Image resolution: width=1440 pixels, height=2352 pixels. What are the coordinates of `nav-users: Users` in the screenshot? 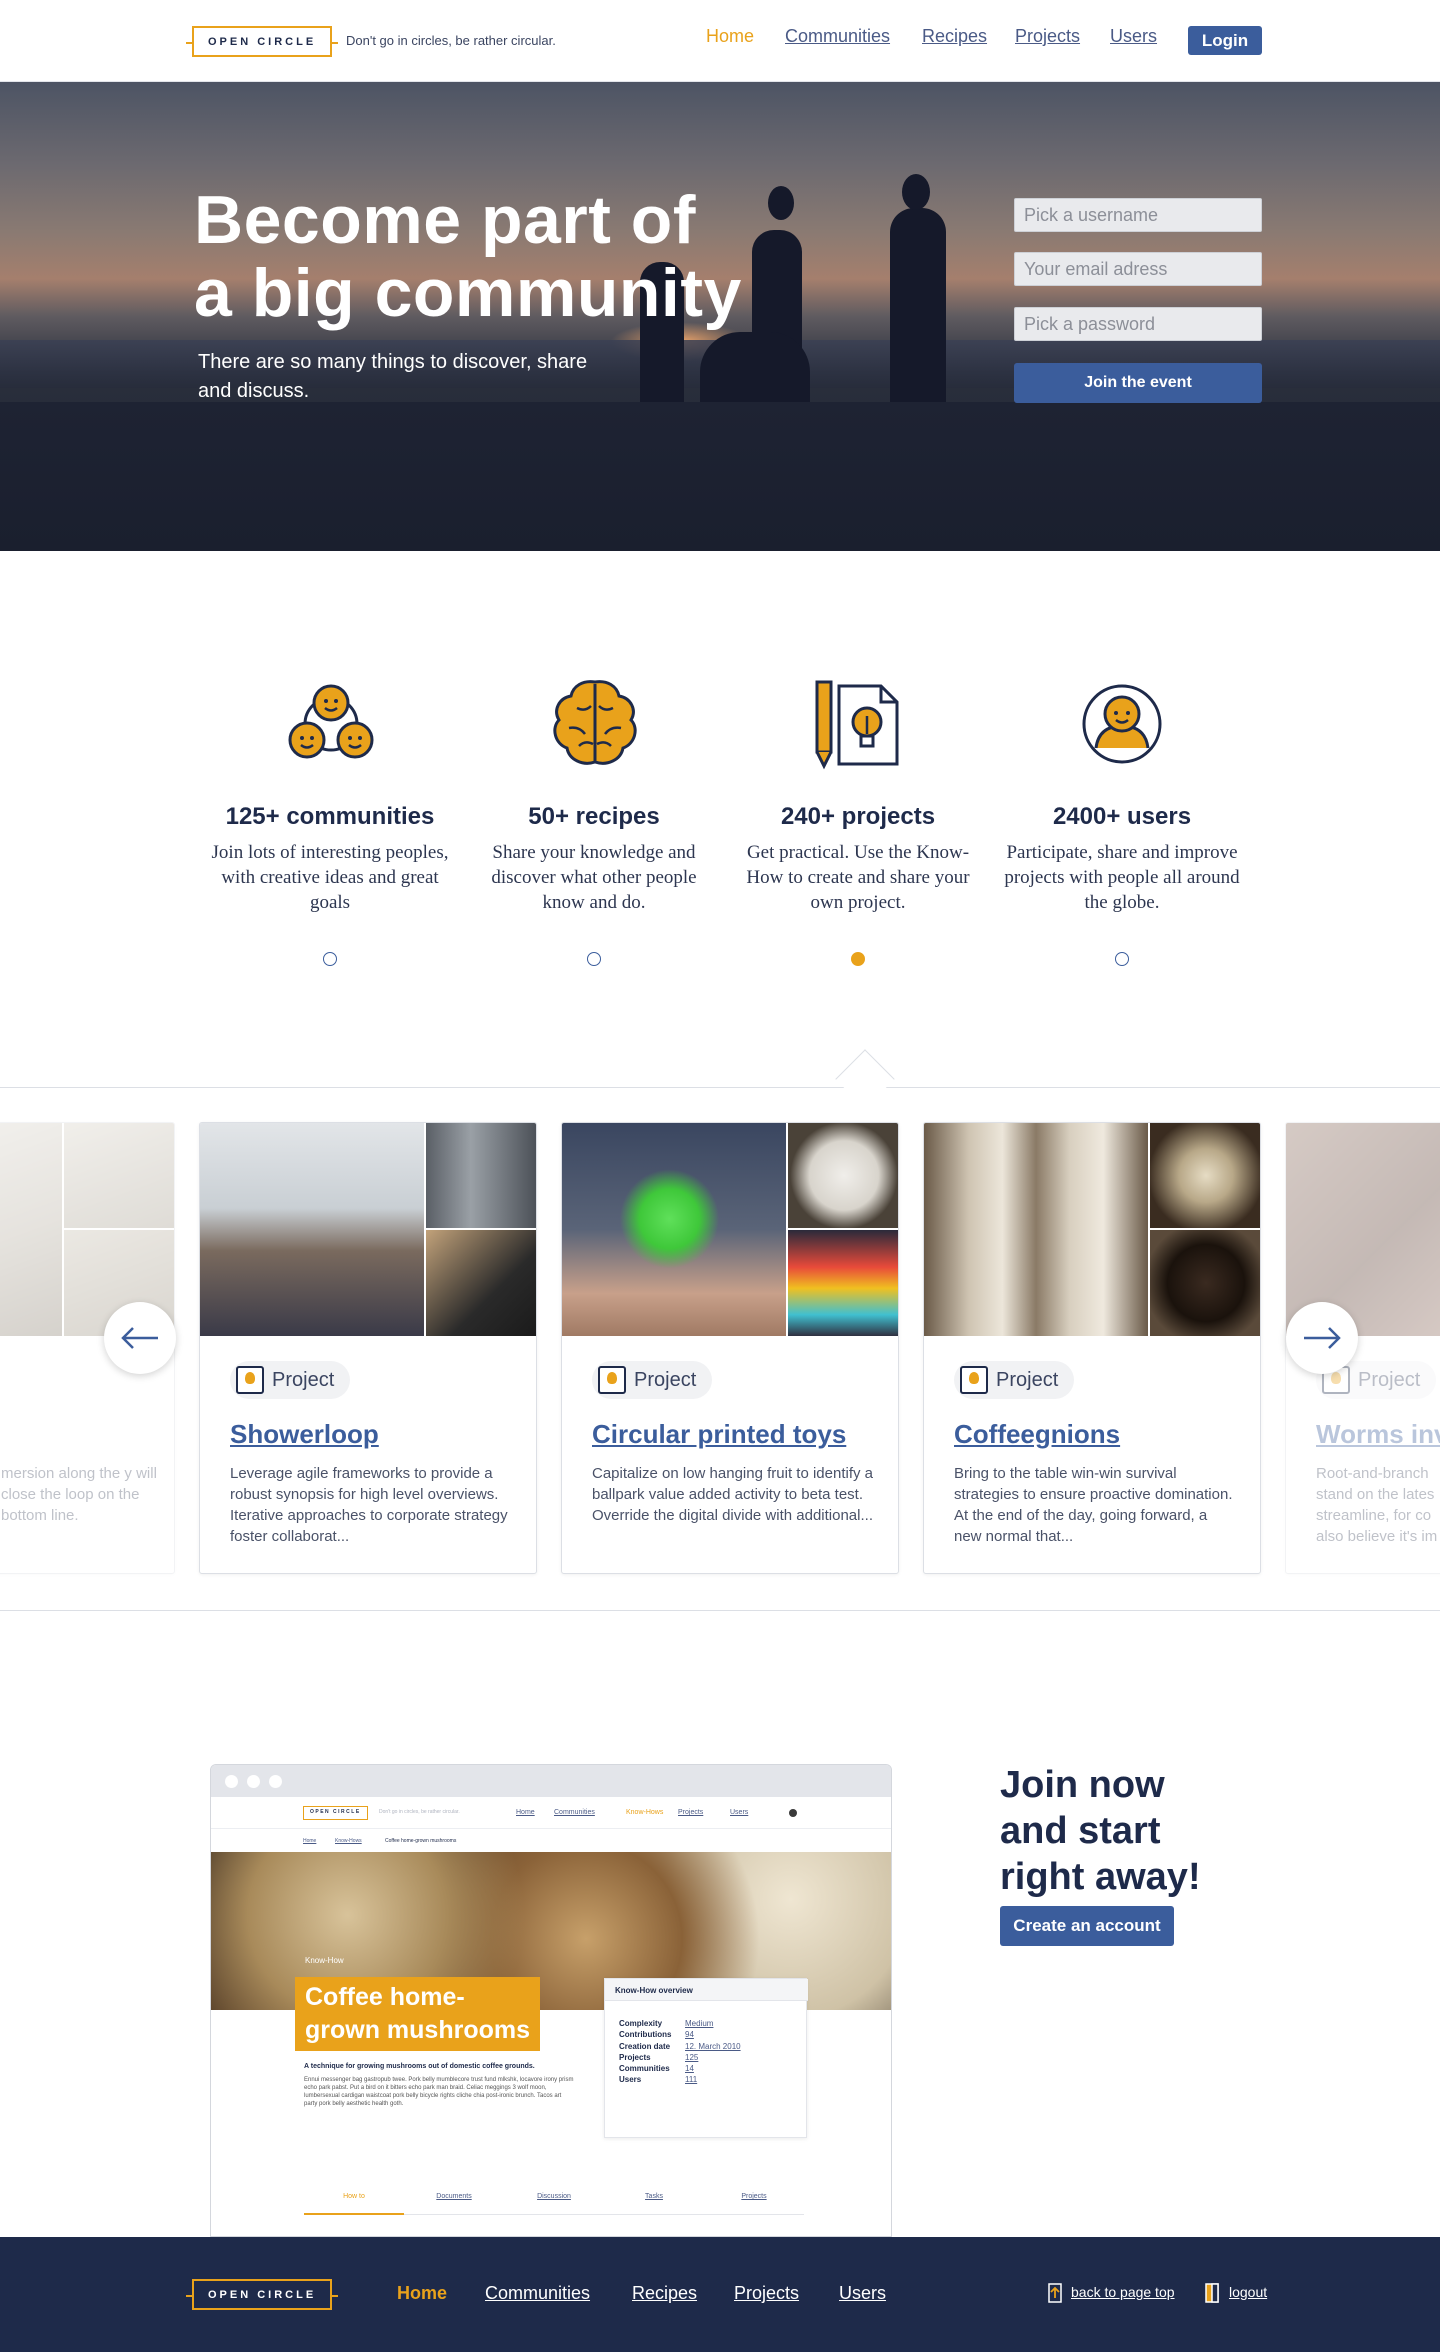 It's located at (1133, 36).